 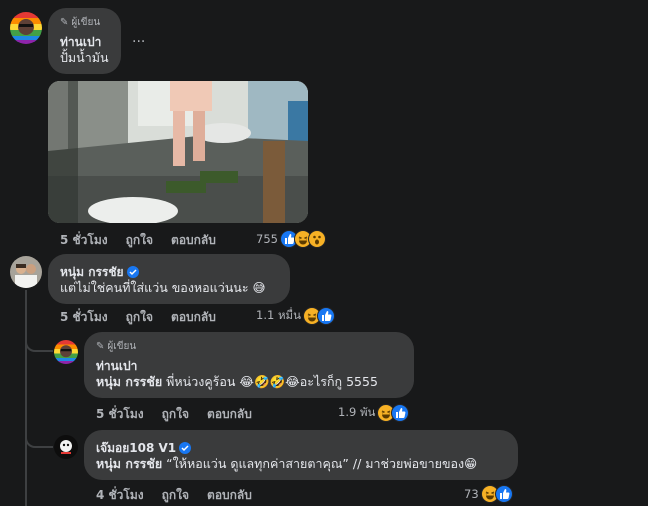 What do you see at coordinates (26, 398) in the screenshot?
I see `thread-line` at bounding box center [26, 398].